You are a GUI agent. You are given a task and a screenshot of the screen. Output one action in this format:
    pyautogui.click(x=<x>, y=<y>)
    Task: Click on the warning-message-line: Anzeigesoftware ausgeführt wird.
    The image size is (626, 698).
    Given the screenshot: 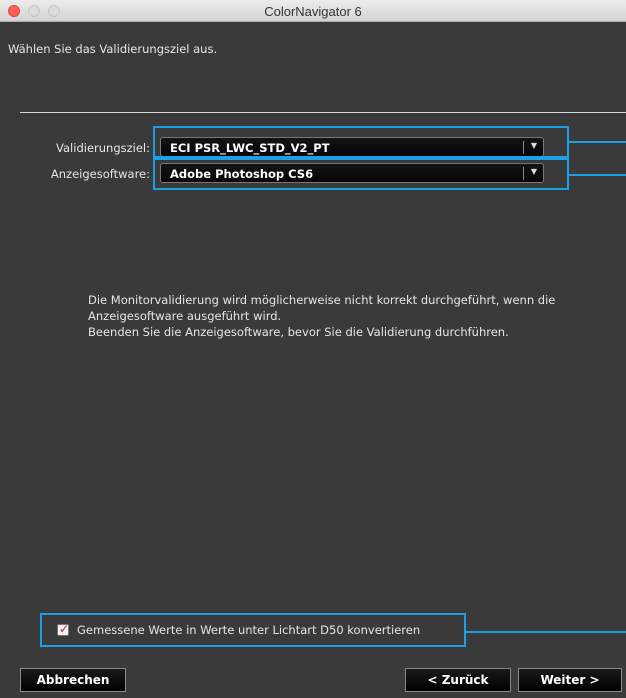 What is the action you would take?
    pyautogui.click(x=185, y=316)
    